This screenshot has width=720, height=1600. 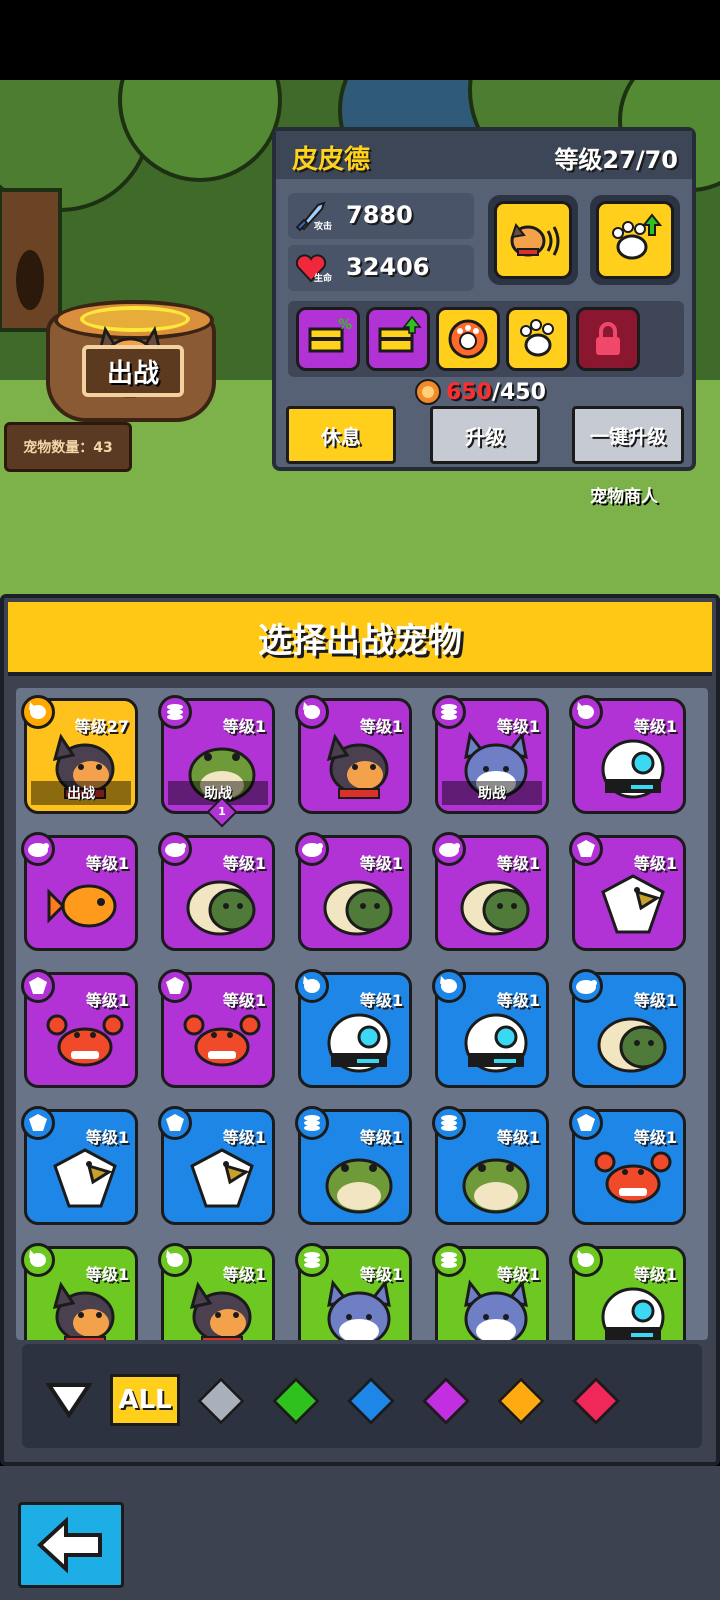 I want to click on skill-row: %, so click(x=486, y=339).